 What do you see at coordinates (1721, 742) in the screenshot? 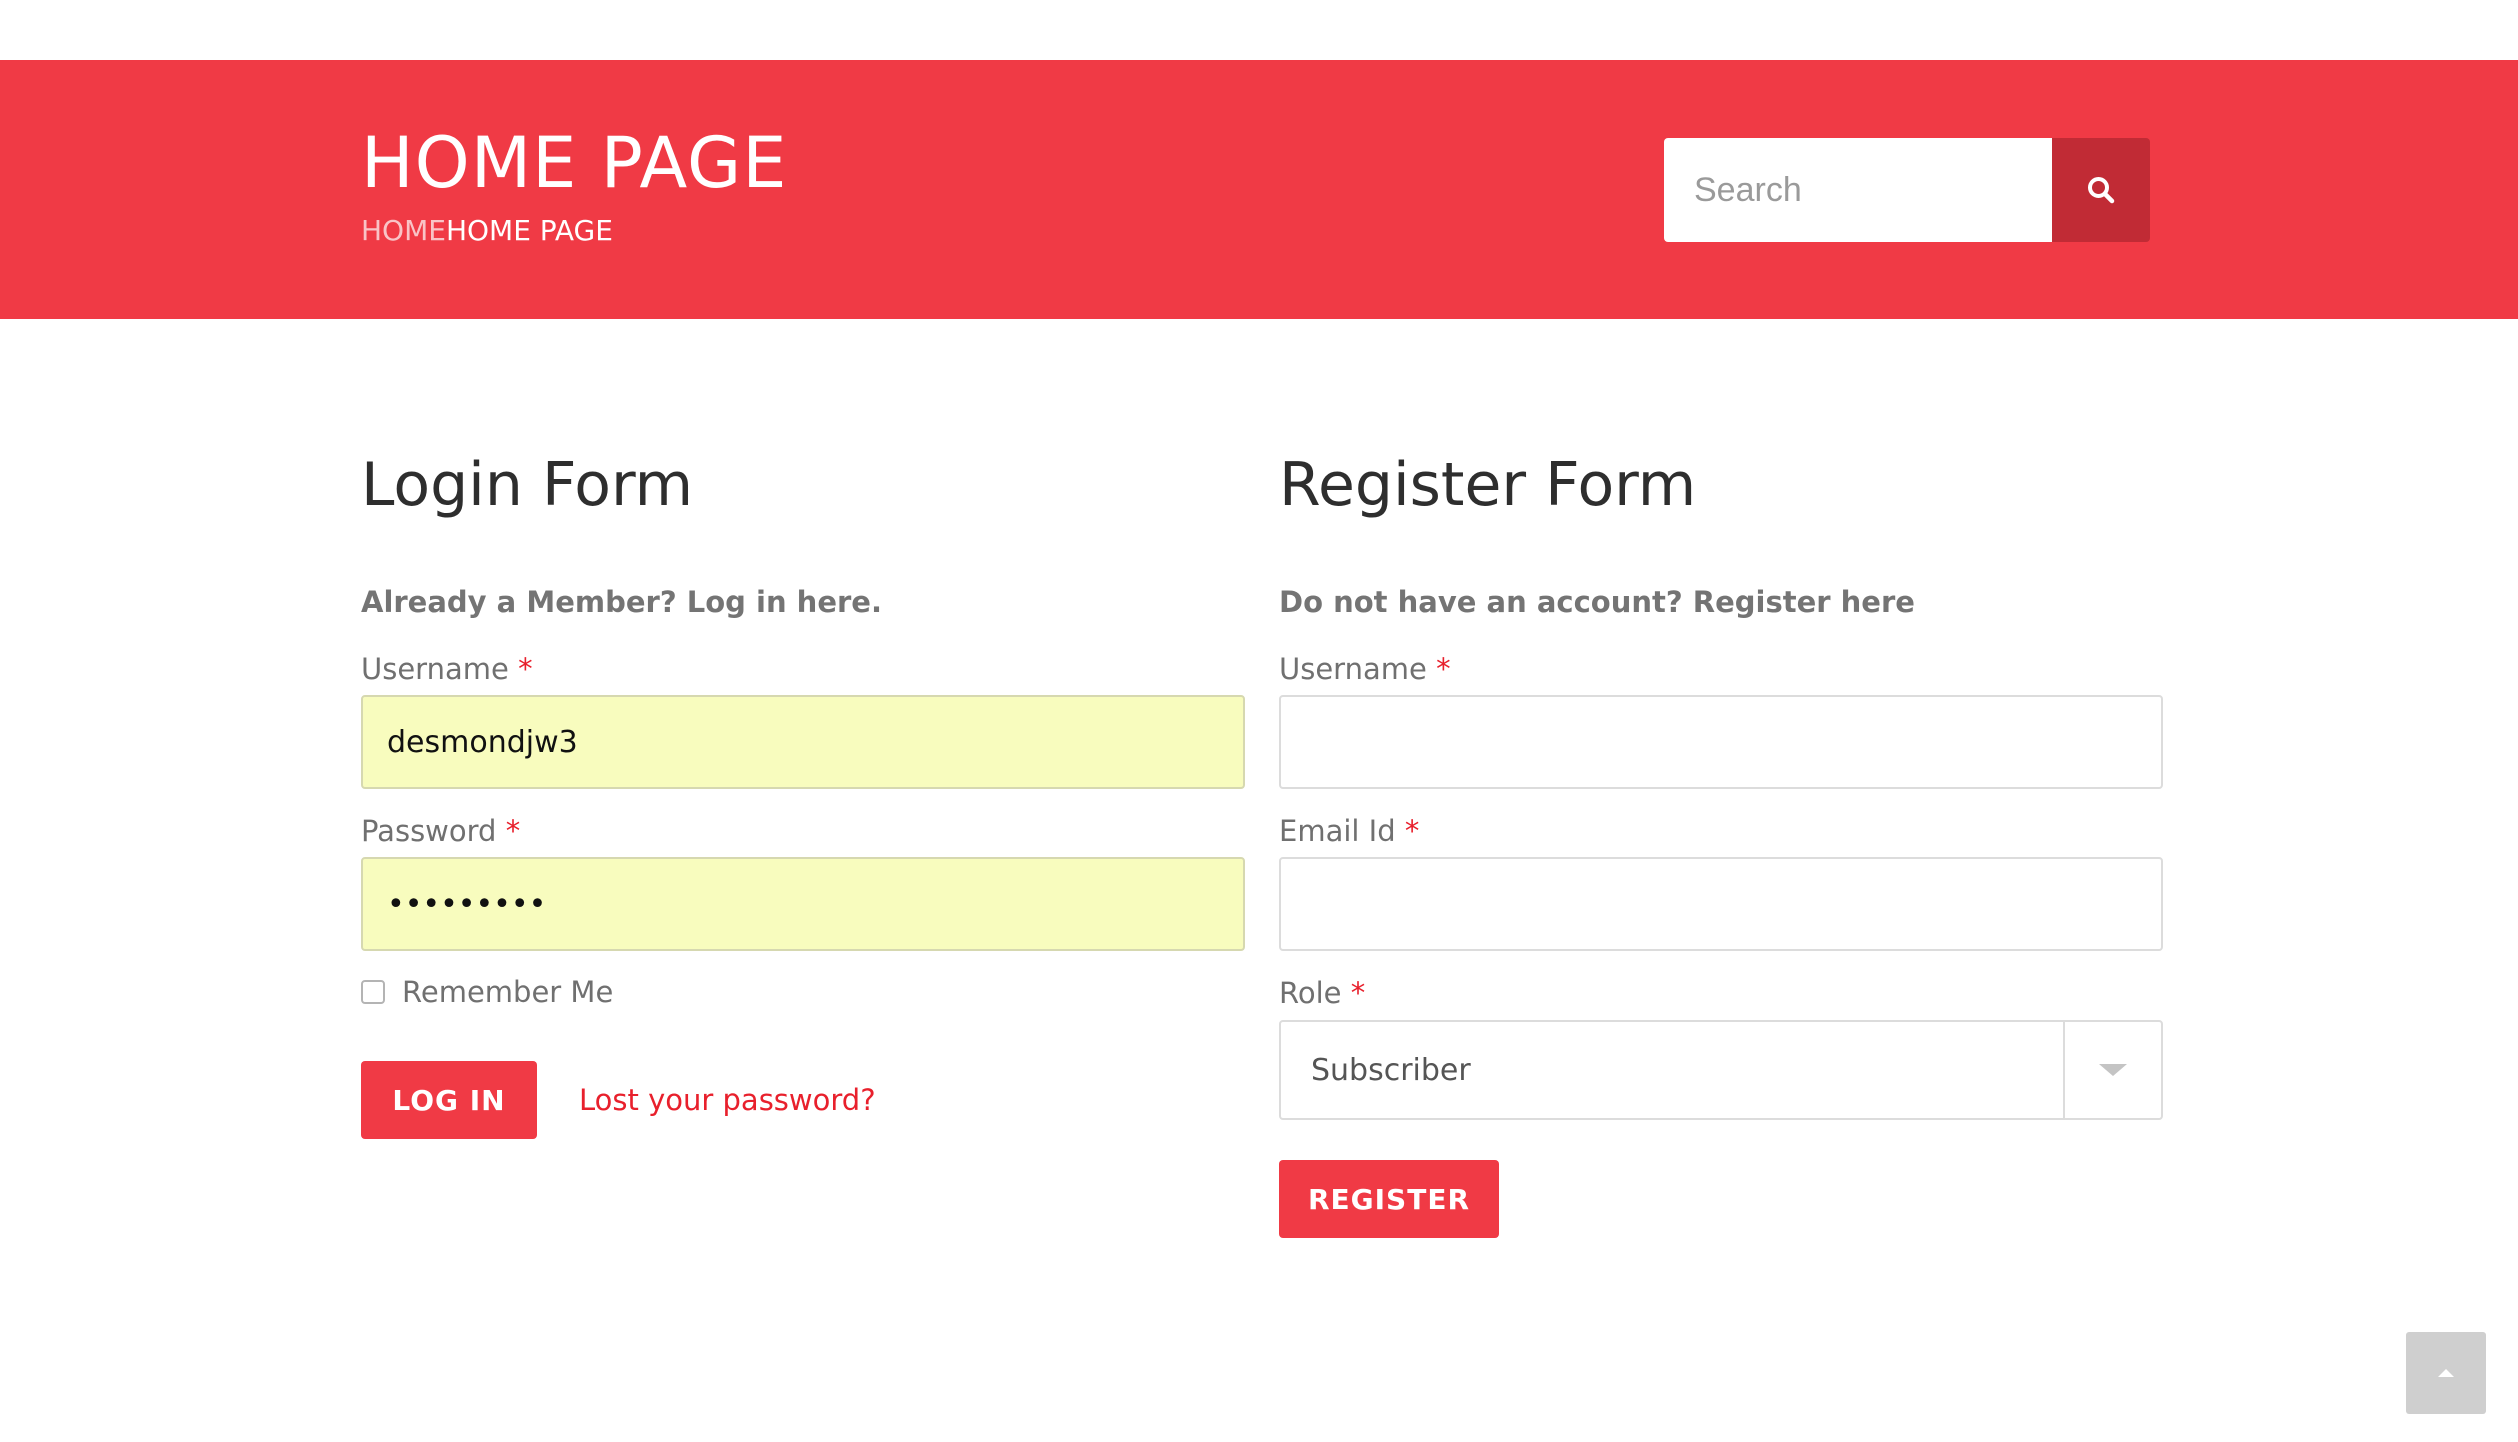
I see `register-username-input` at bounding box center [1721, 742].